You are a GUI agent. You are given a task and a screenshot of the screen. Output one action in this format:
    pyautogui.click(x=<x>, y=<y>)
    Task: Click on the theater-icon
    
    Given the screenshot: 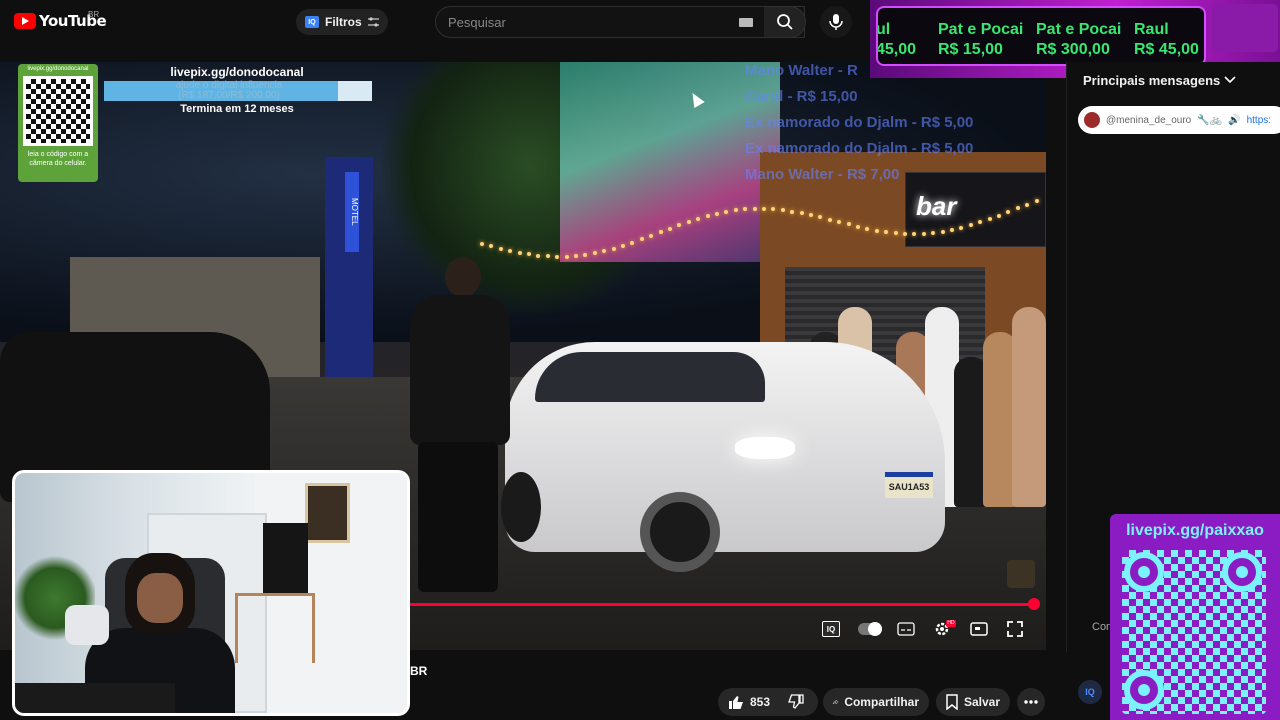 What is the action you would take?
    pyautogui.click(x=979, y=629)
    